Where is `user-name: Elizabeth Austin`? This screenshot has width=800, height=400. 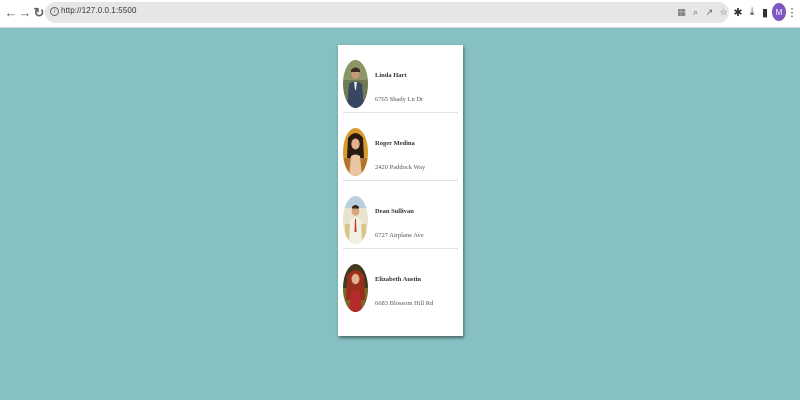 user-name: Elizabeth Austin is located at coordinates (398, 279).